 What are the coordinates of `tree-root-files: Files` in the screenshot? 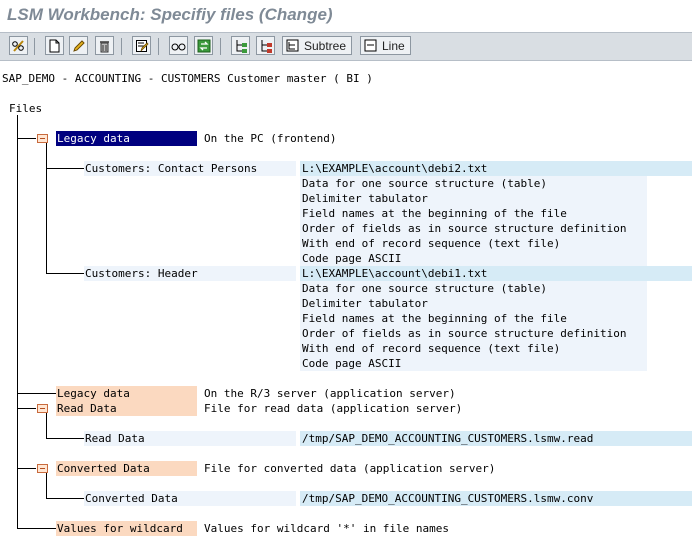 It's located at (25, 108).